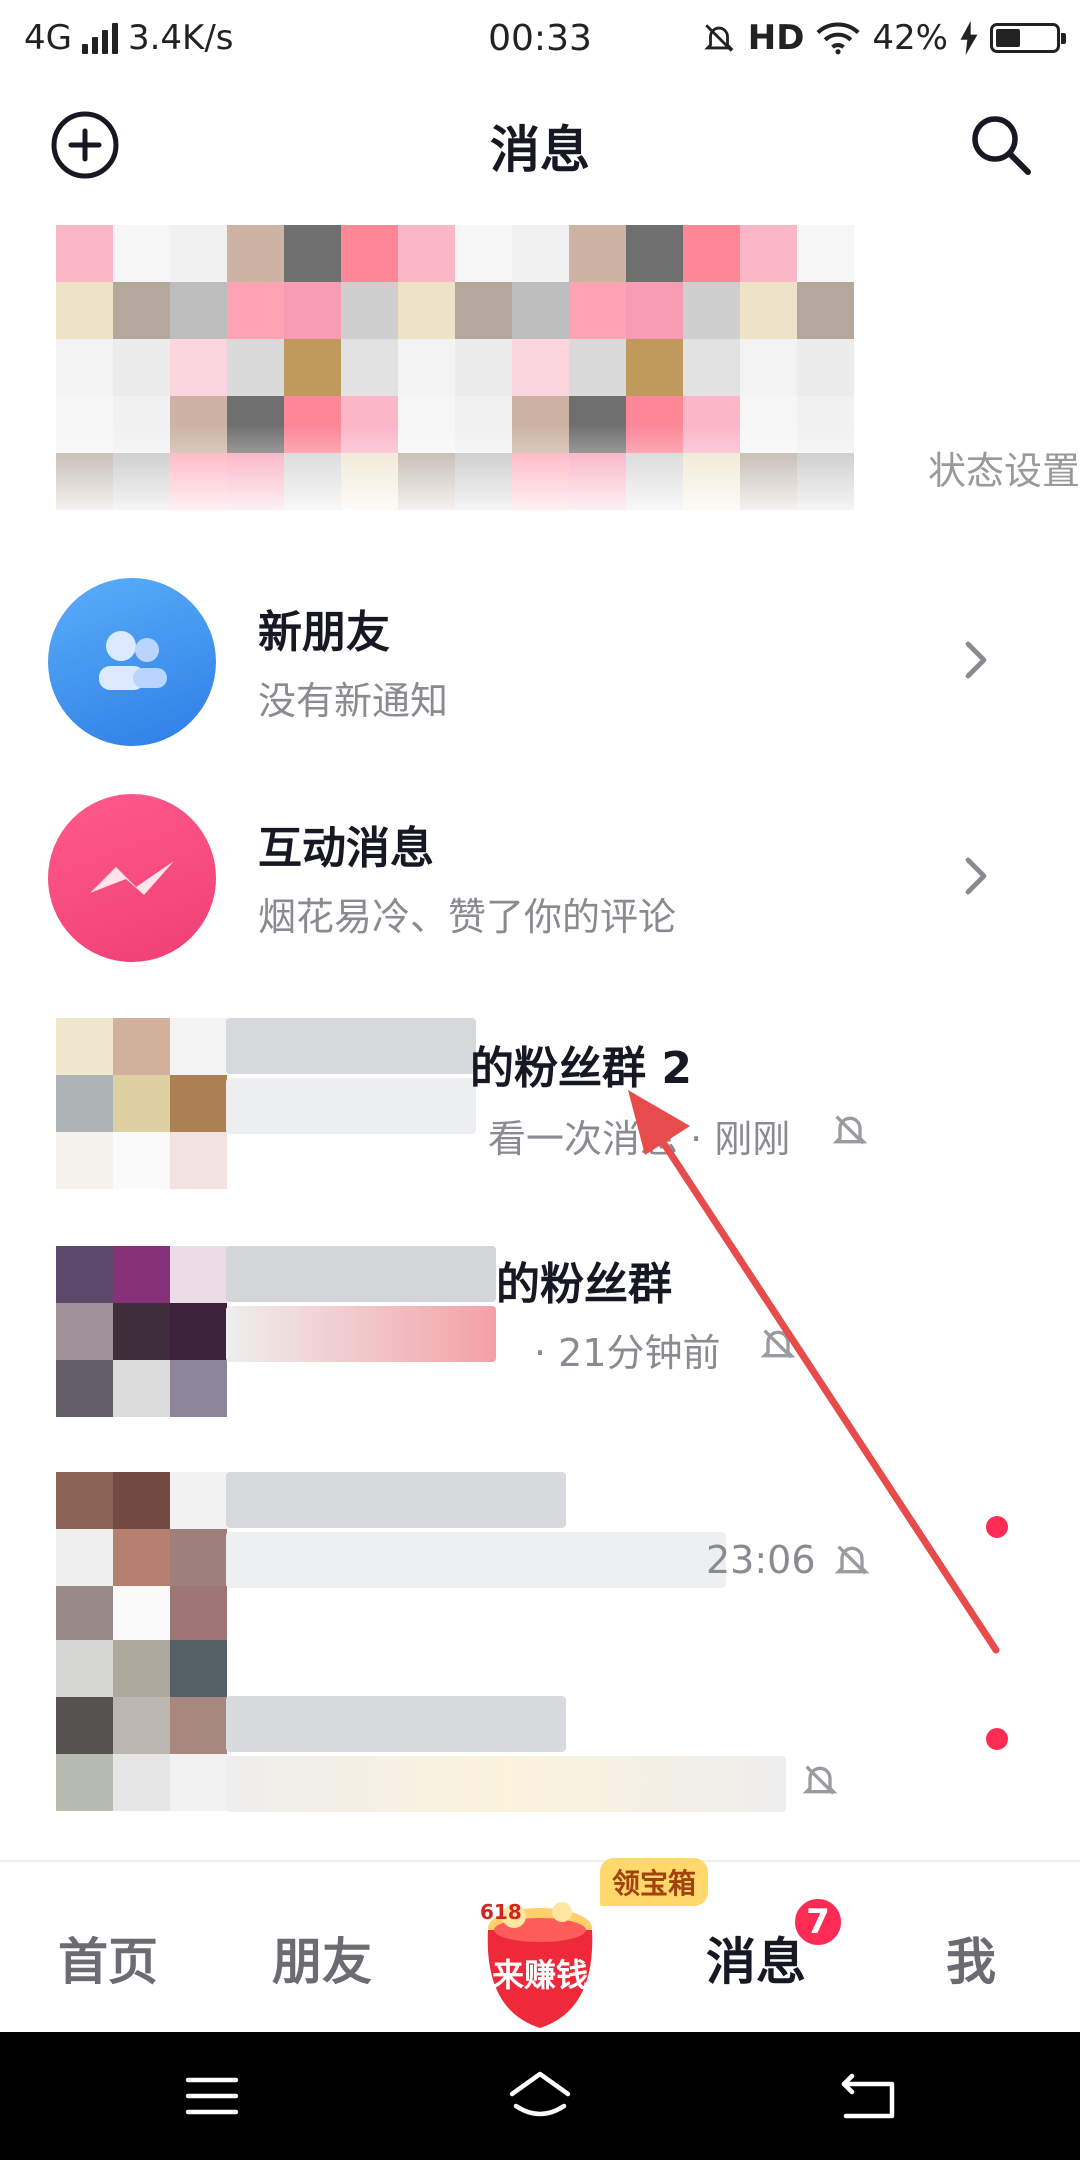  I want to click on list-item-chat: 23:06, so click(540, 1542).